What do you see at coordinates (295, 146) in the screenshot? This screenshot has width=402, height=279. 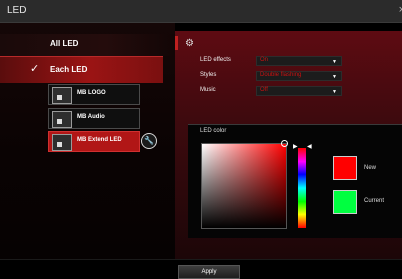 I see `hue-slider-handle-left: ▶` at bounding box center [295, 146].